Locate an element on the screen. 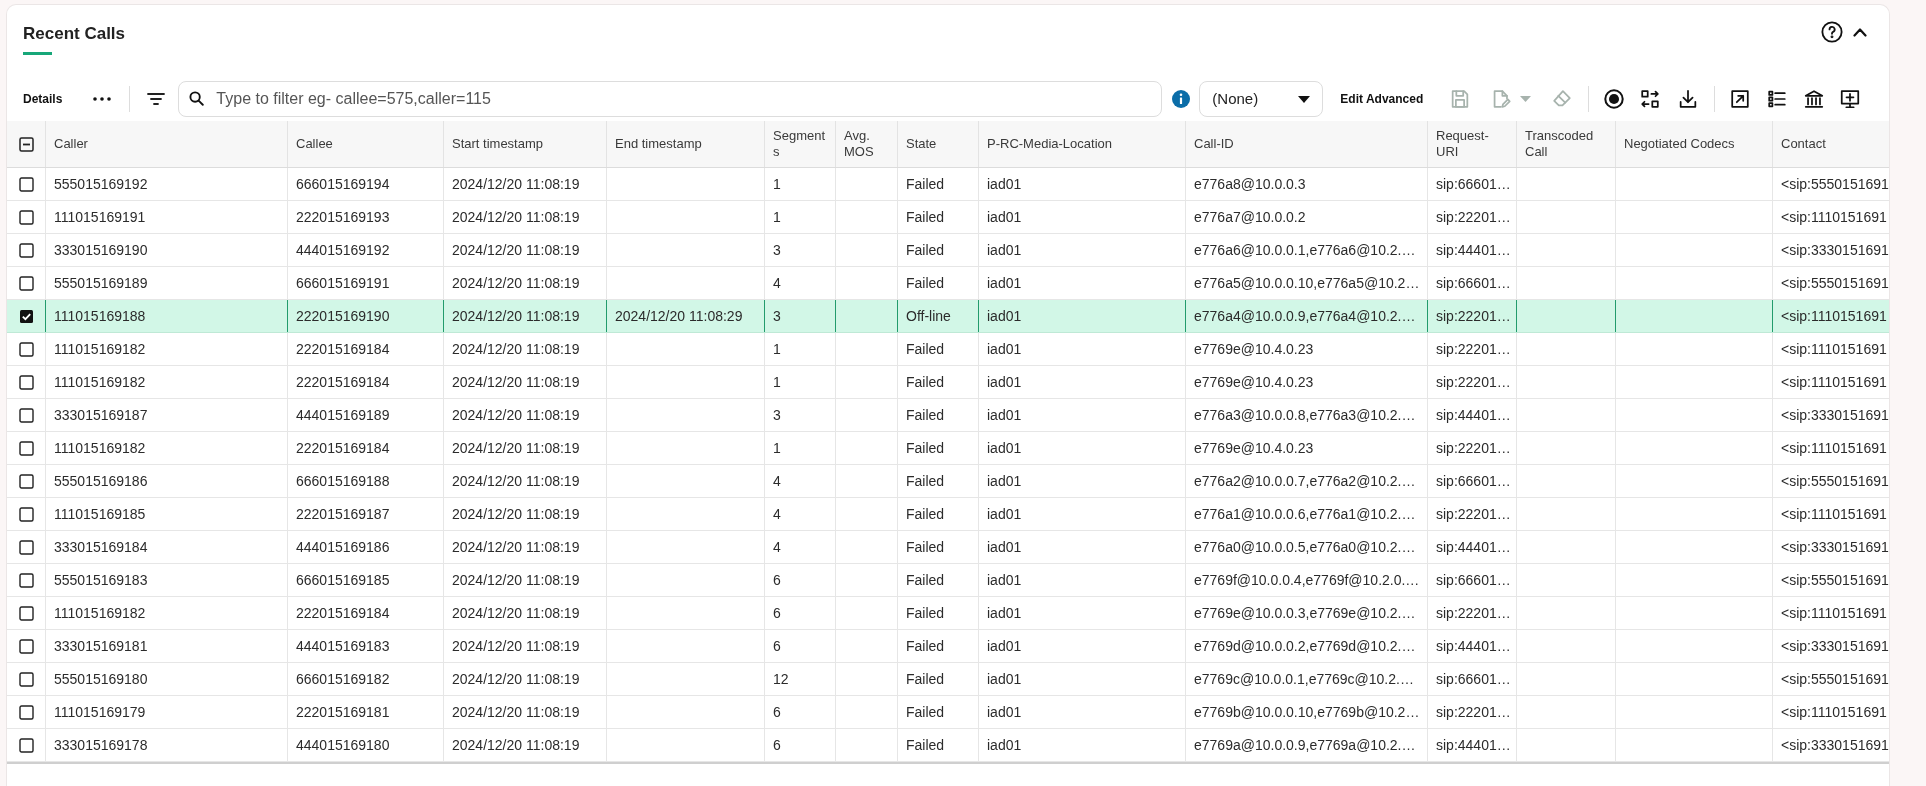  table-row: 555015169186 666015169188 2024/12/20 11:08:19 4 Failed iad01 e776a2@10.0.0.7,e776a2@10.2.… sip:66601… <sip:5550151691 is located at coordinates (948, 481).